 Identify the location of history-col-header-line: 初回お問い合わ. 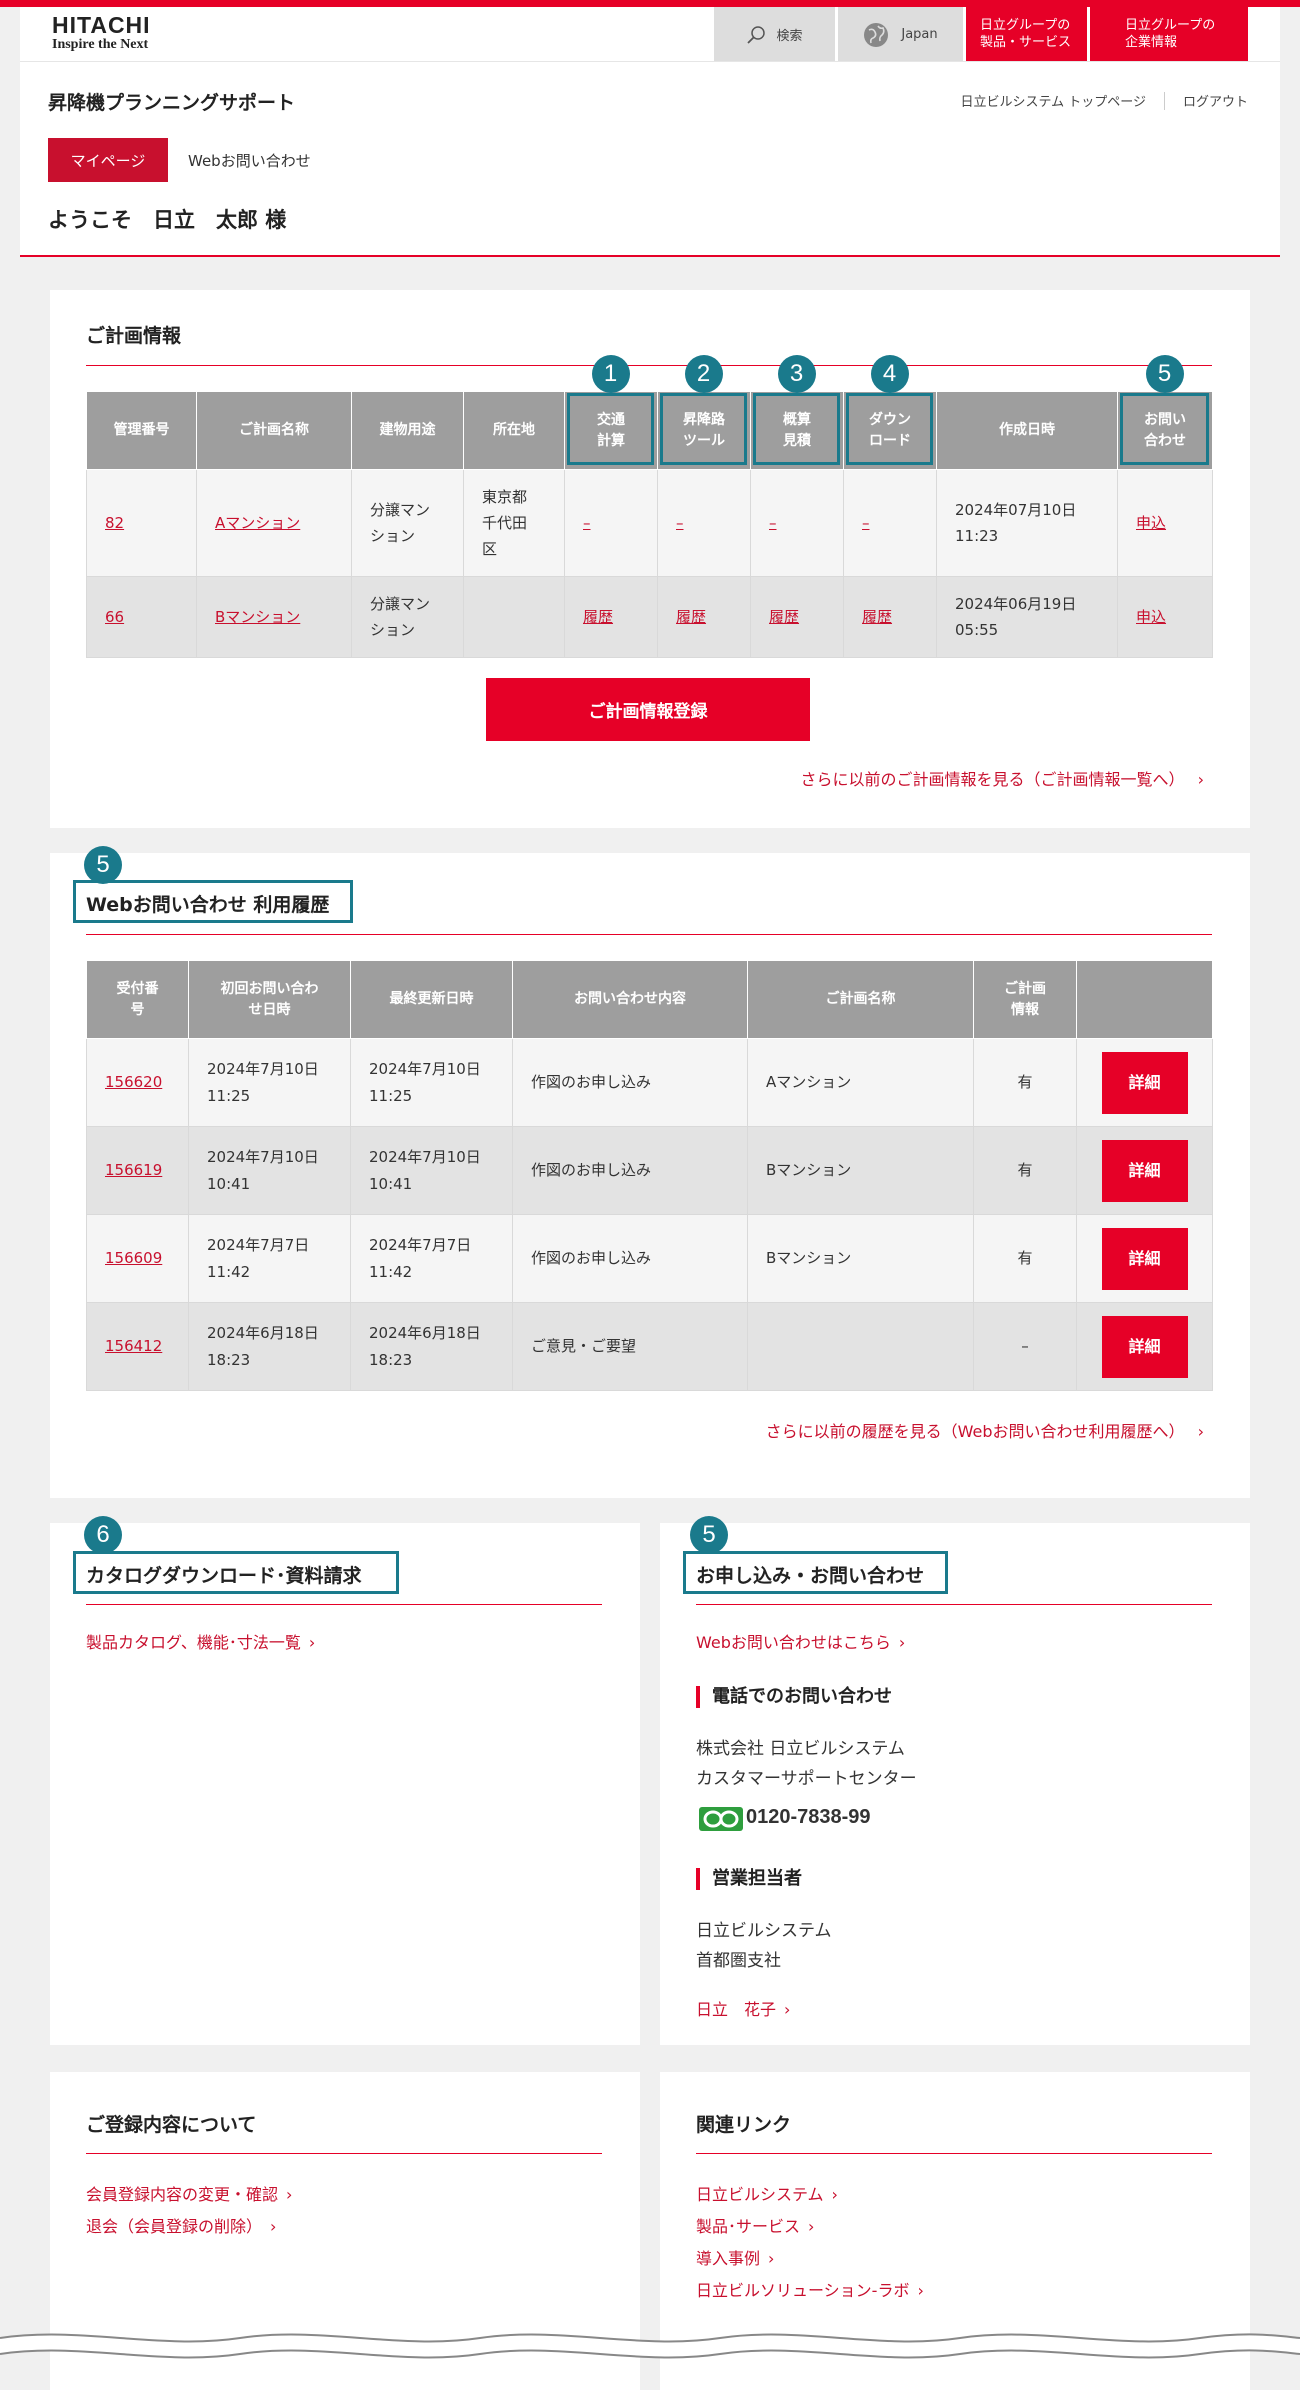
(269, 989).